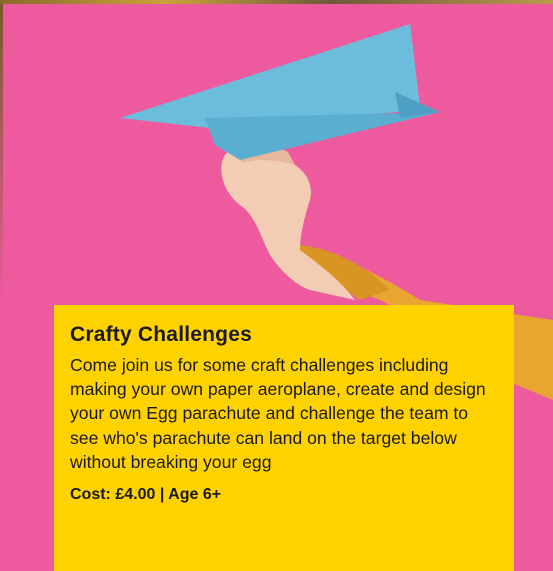 The height and width of the screenshot is (571, 553). I want to click on plane-lower-wing, so click(270, 76).